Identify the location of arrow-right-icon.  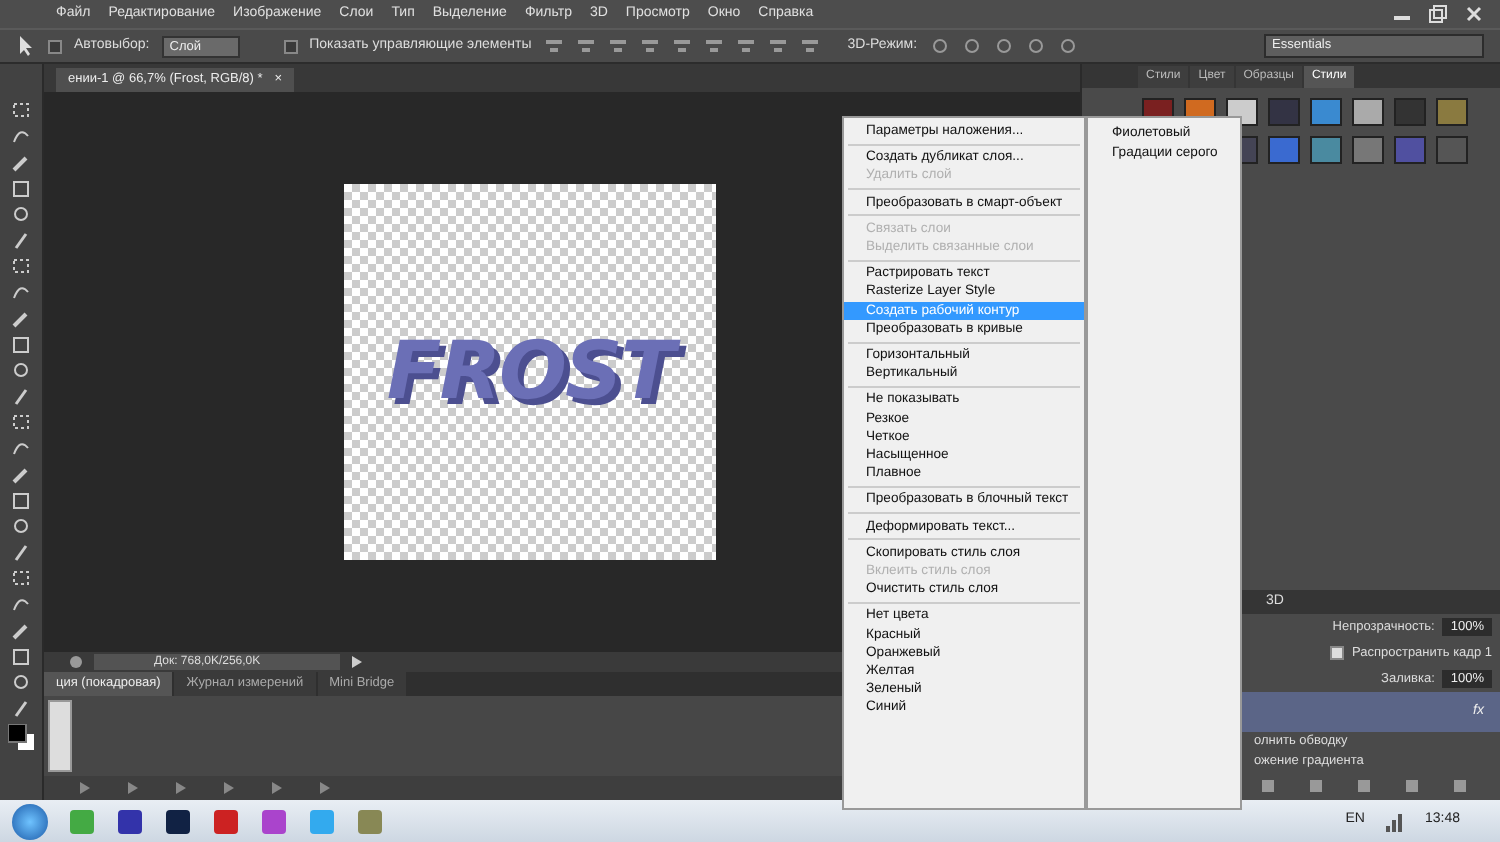
(357, 662).